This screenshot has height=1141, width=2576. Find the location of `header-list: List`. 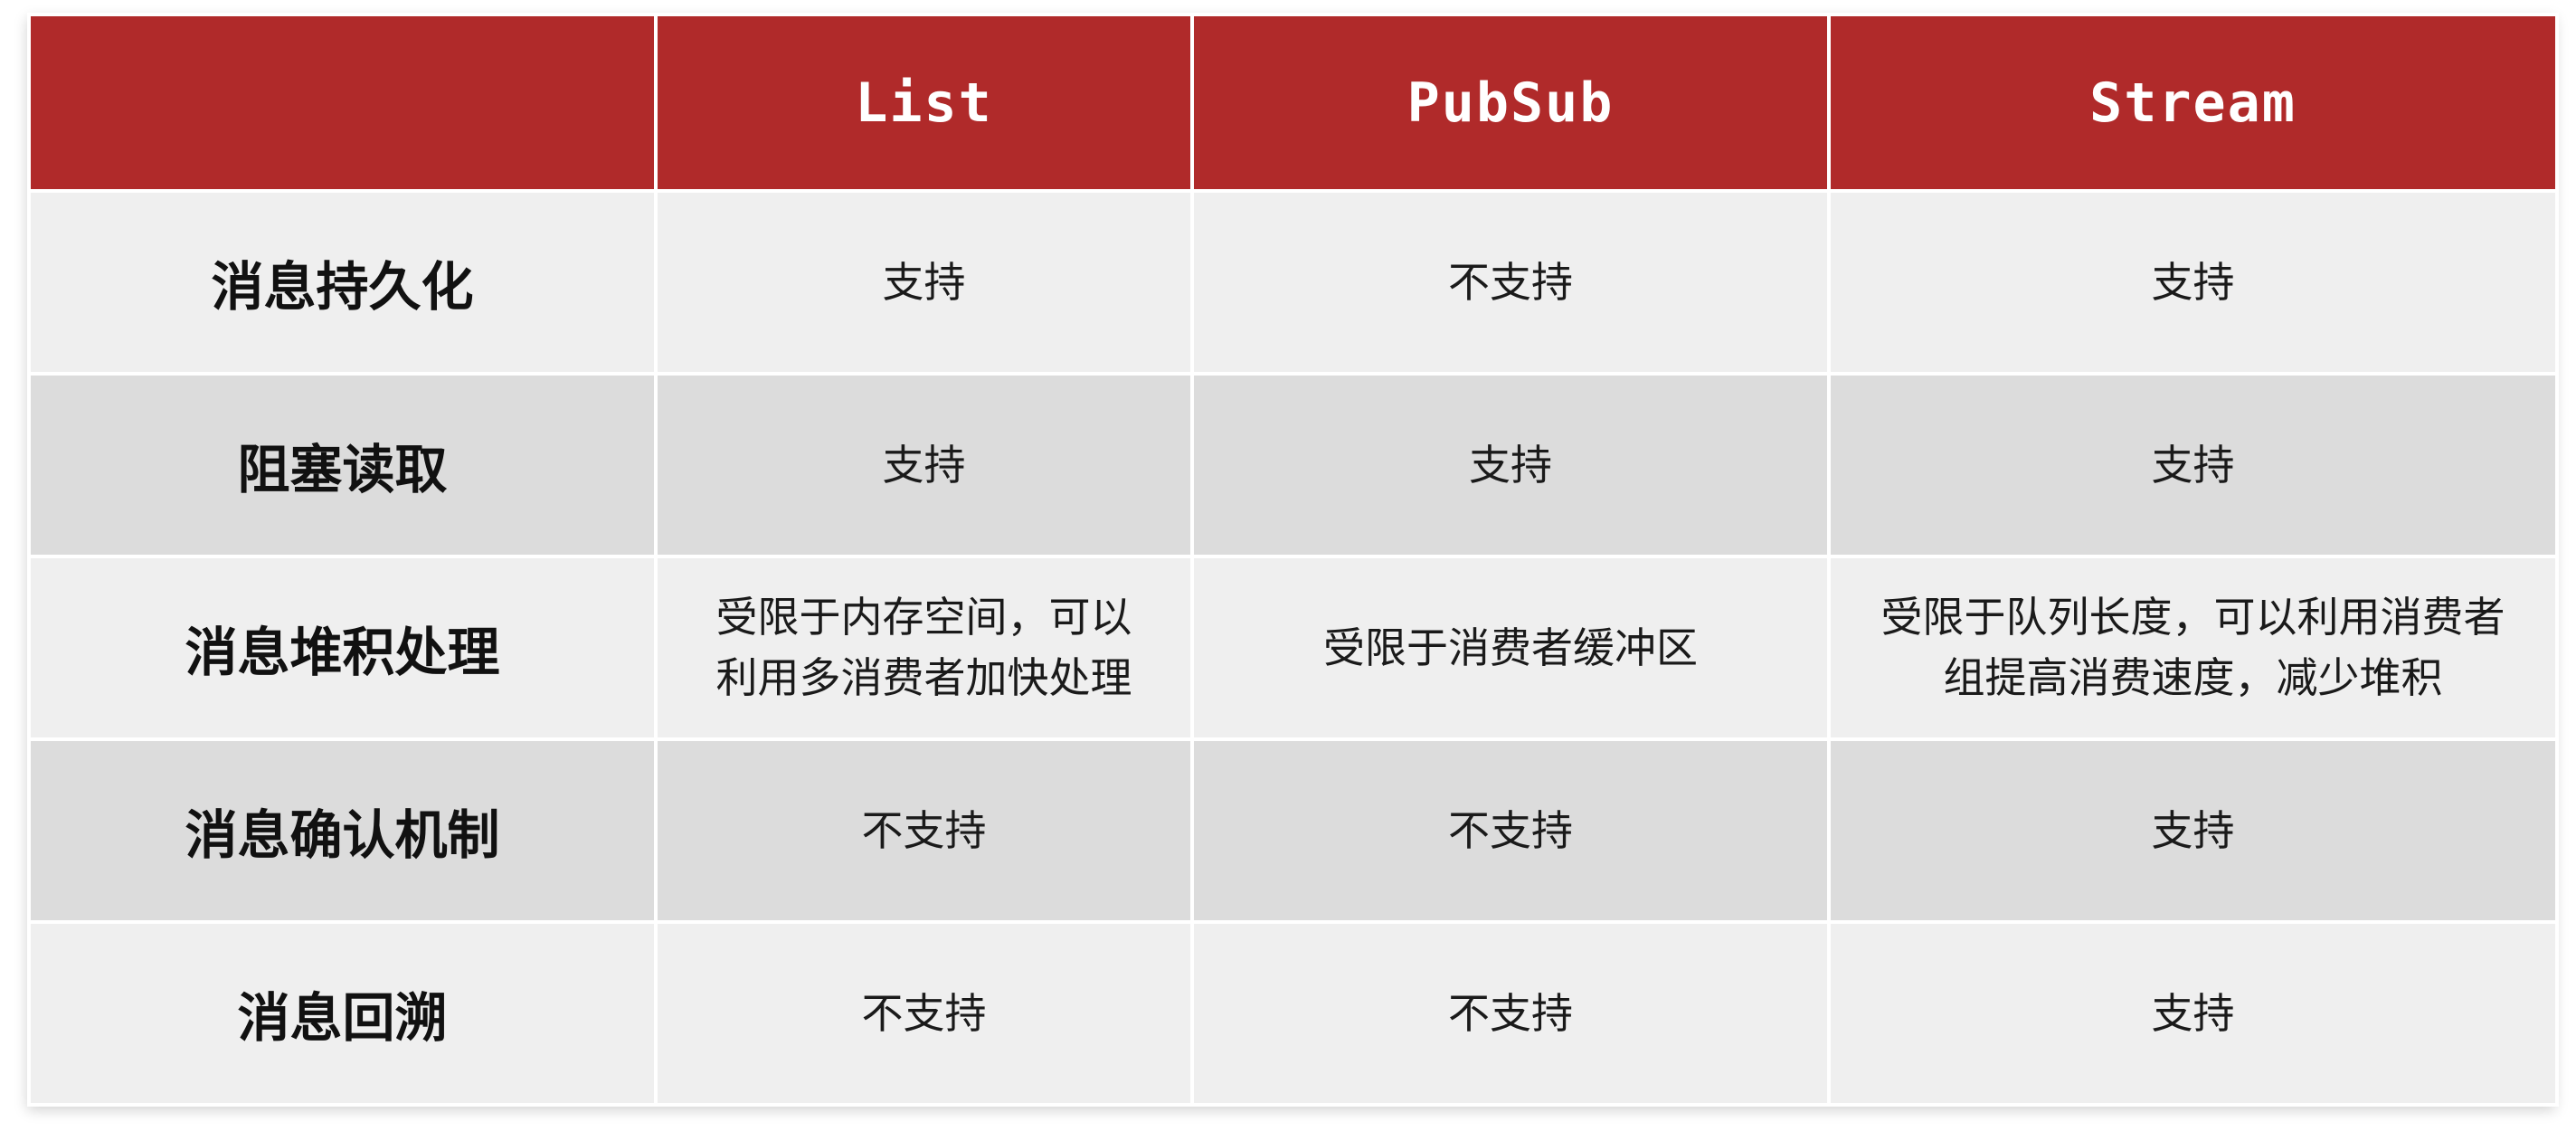

header-list: List is located at coordinates (924, 103).